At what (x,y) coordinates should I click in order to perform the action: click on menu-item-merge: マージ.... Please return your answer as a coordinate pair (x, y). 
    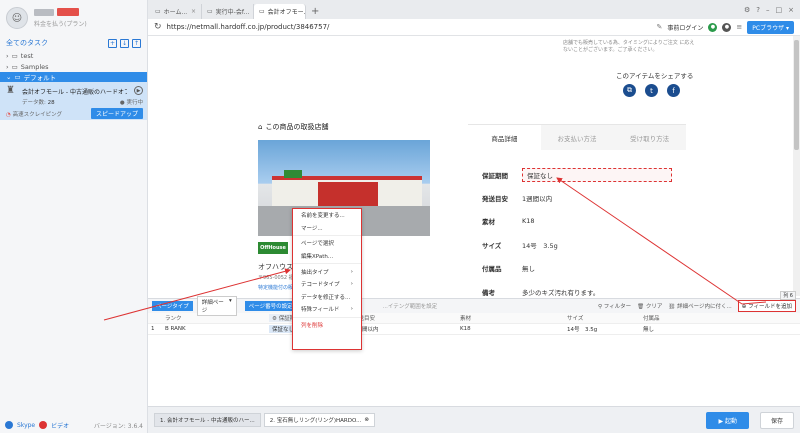
    Looking at the image, I should click on (327, 228).